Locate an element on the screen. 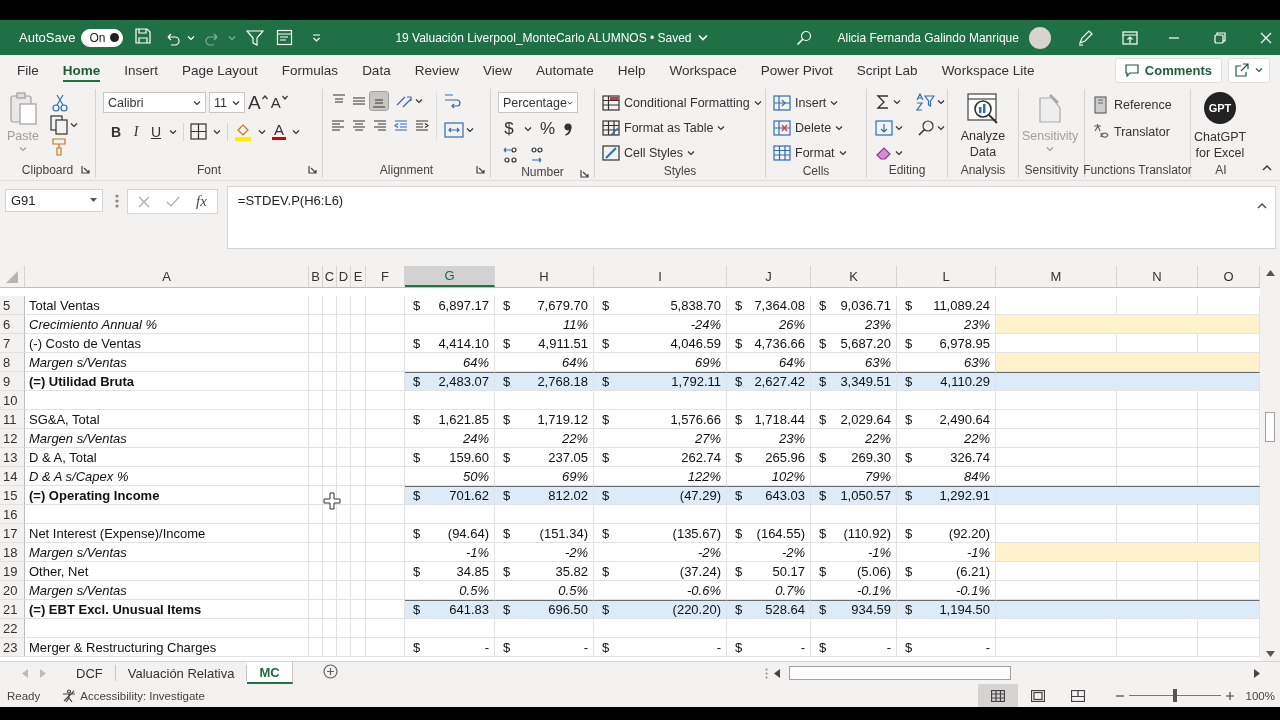 The height and width of the screenshot is (720, 1280). row-label: Merger & Restructuring Charges is located at coordinates (167, 647).